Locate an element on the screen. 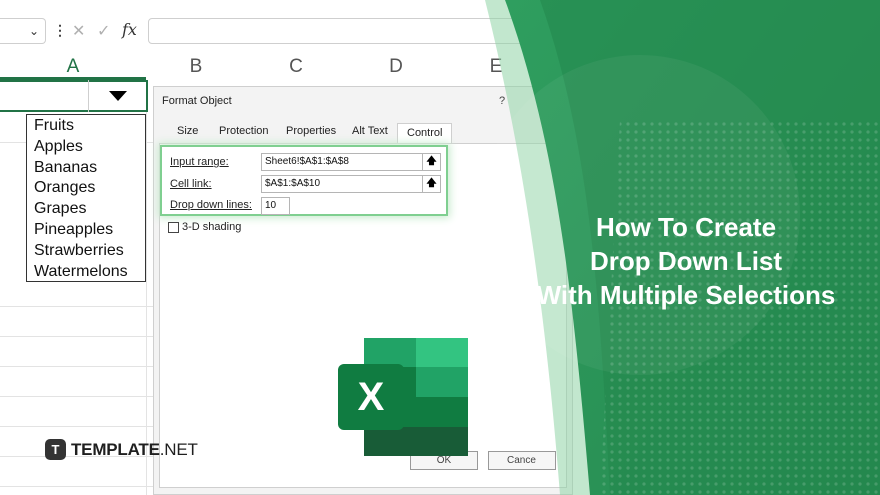 This screenshot has width=880, height=495. formula-input is located at coordinates (514, 31).